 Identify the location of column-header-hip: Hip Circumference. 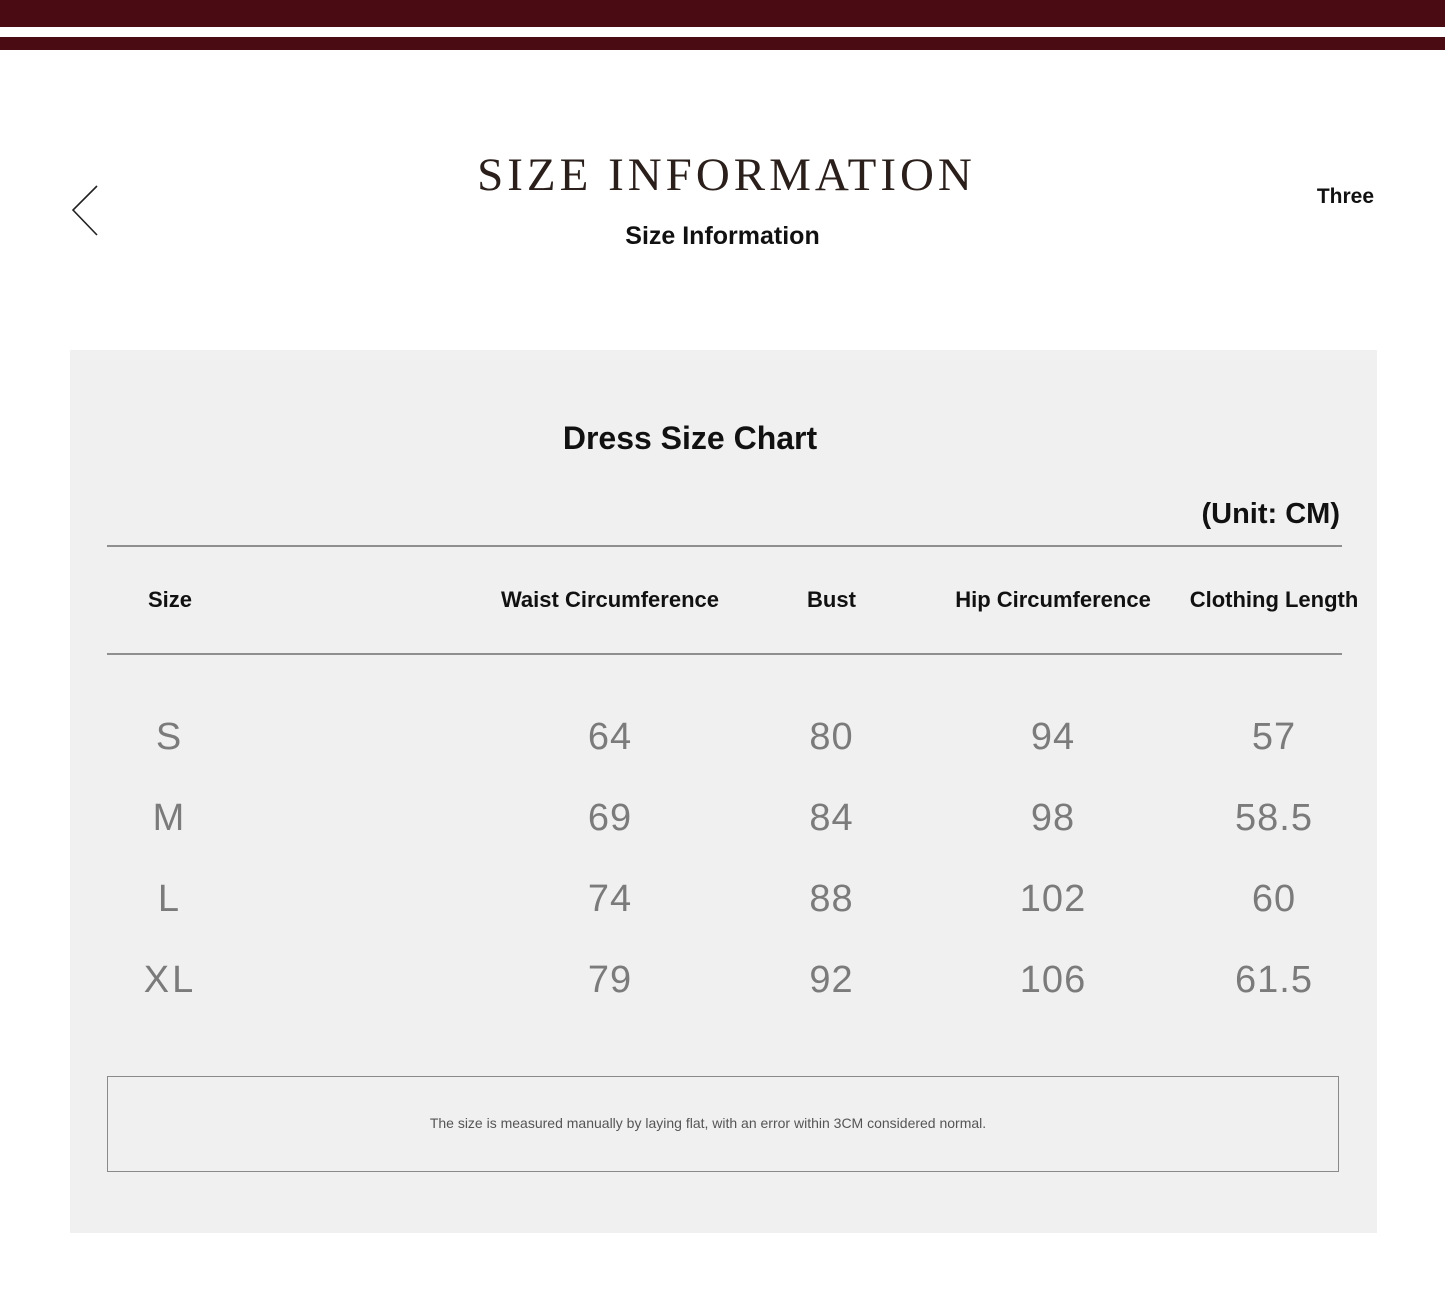
(1053, 599).